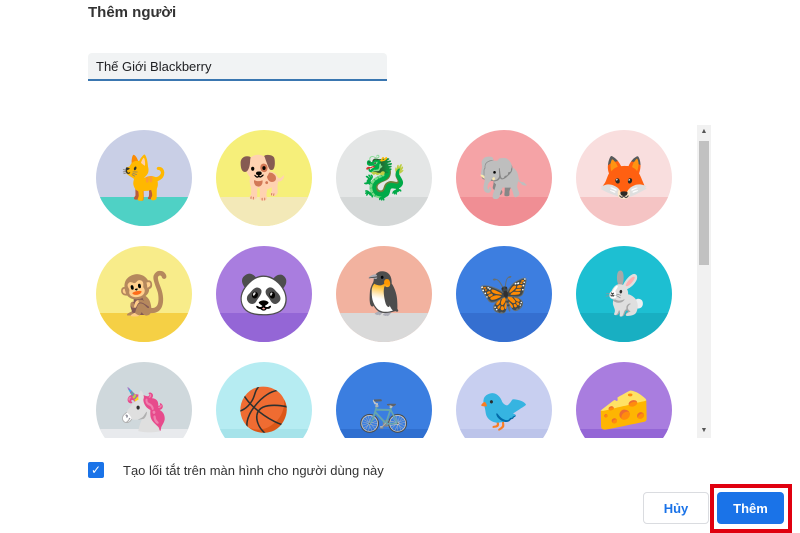 This screenshot has width=800, height=533. I want to click on shortcut-checkbox: ✓, so click(96, 470).